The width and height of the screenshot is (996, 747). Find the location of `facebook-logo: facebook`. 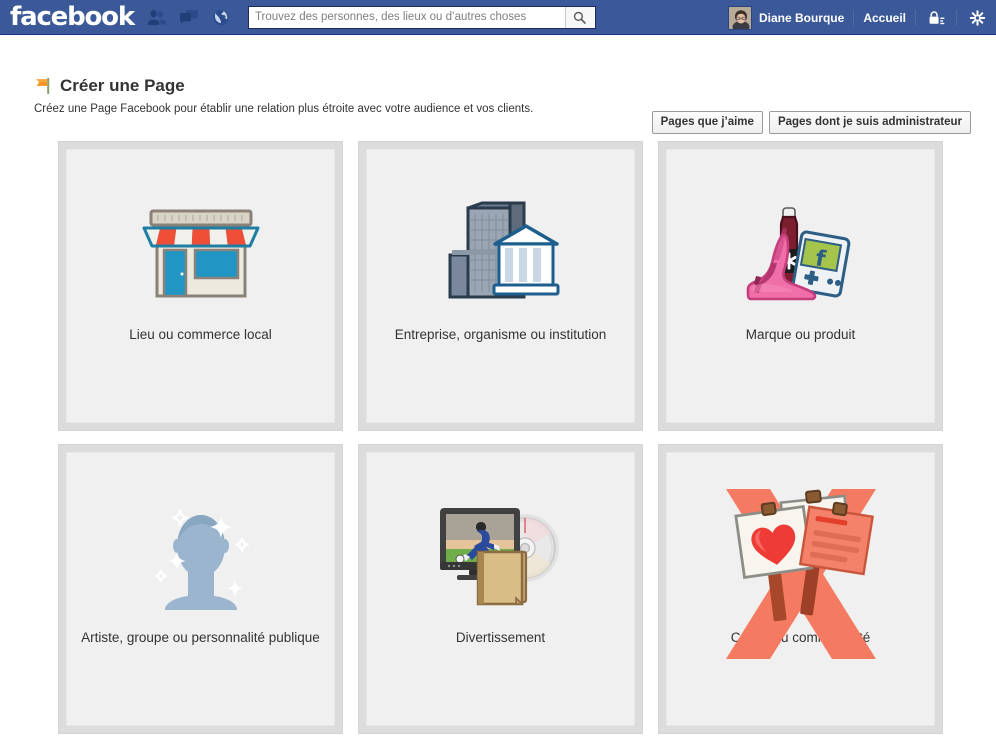

facebook-logo: facebook is located at coordinates (72, 17).